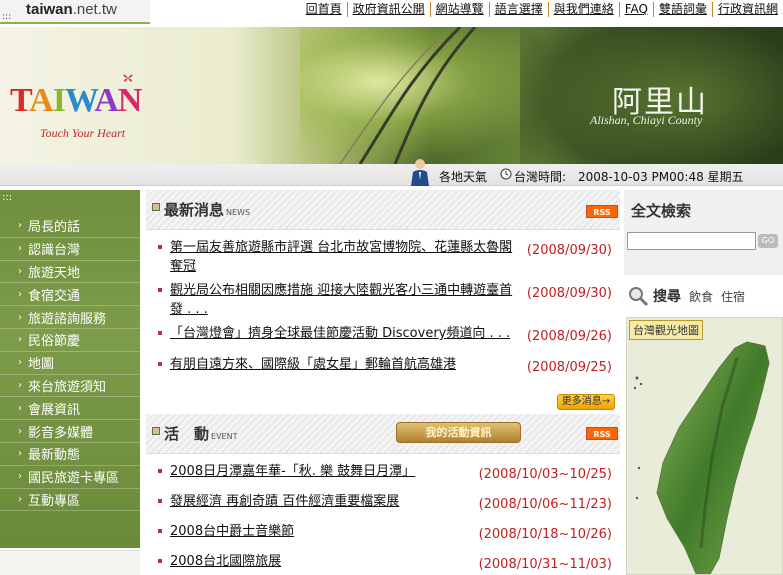  I want to click on sidebar-item-multimedia: › 影音多媒體, so click(70, 431).